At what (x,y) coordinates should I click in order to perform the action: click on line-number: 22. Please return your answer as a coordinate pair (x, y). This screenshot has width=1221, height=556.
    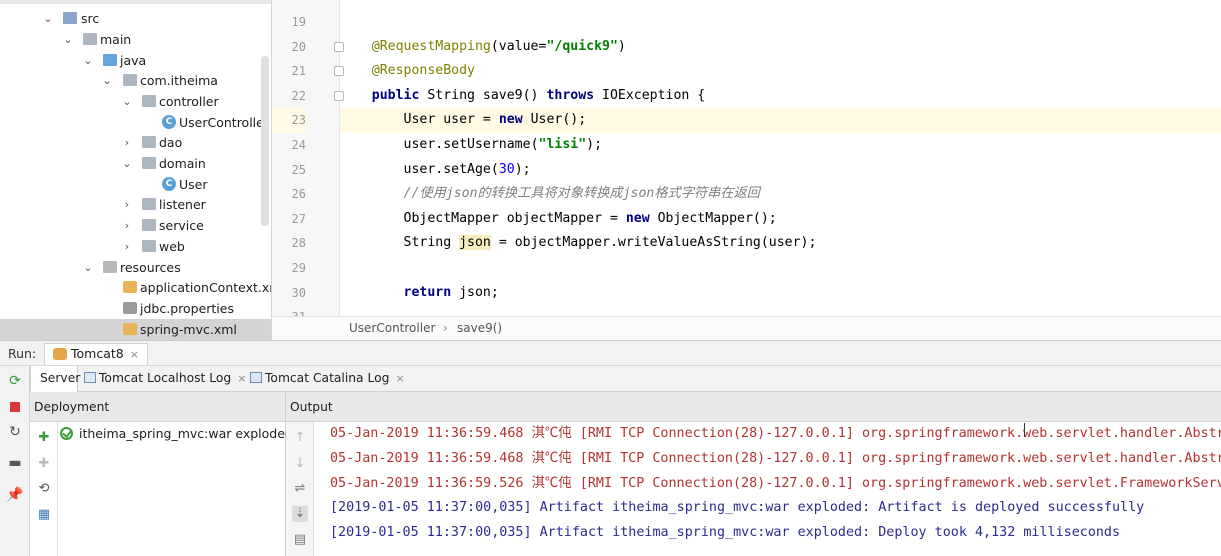
    Looking at the image, I should click on (298, 95).